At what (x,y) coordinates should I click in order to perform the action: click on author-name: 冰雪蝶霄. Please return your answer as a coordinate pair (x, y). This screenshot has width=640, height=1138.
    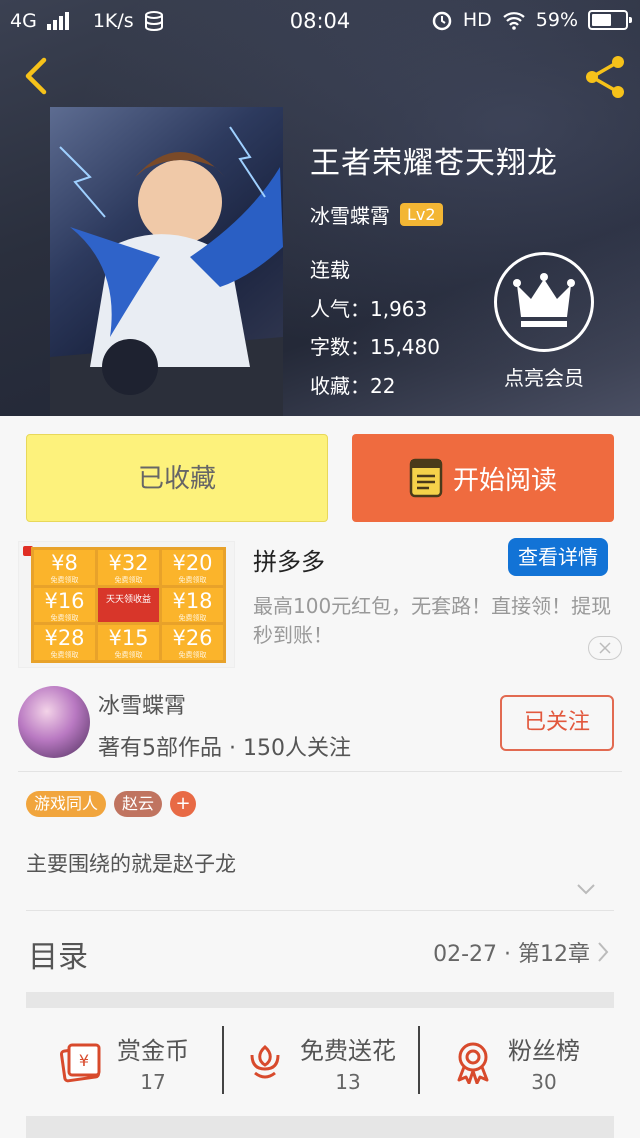
    Looking at the image, I should click on (142, 706).